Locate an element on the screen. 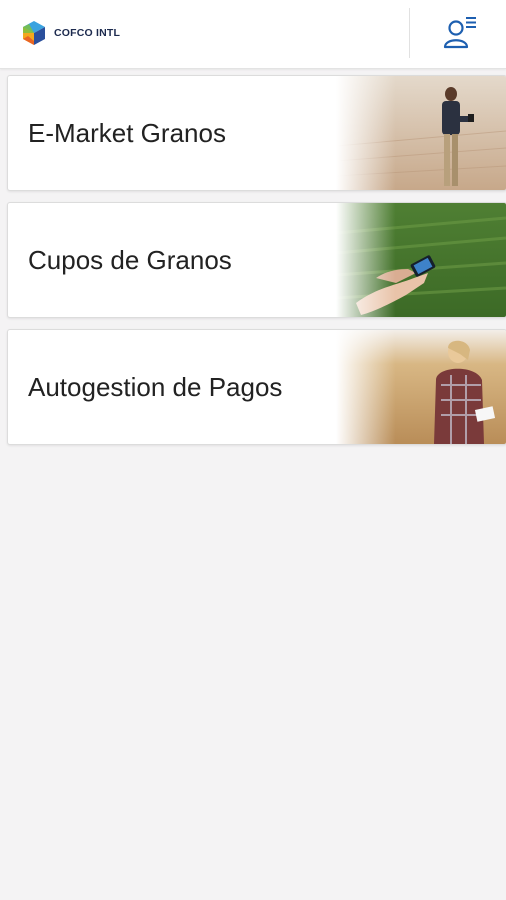 The width and height of the screenshot is (506, 900). brand-logo: COFCO INTL is located at coordinates (70, 33).